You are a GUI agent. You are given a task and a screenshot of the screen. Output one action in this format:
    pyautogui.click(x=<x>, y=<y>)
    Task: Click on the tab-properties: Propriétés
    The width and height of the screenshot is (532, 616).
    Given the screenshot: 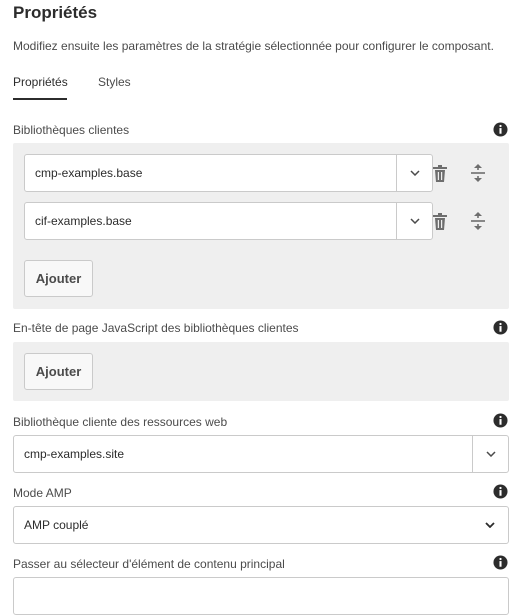 What is the action you would take?
    pyautogui.click(x=40, y=82)
    